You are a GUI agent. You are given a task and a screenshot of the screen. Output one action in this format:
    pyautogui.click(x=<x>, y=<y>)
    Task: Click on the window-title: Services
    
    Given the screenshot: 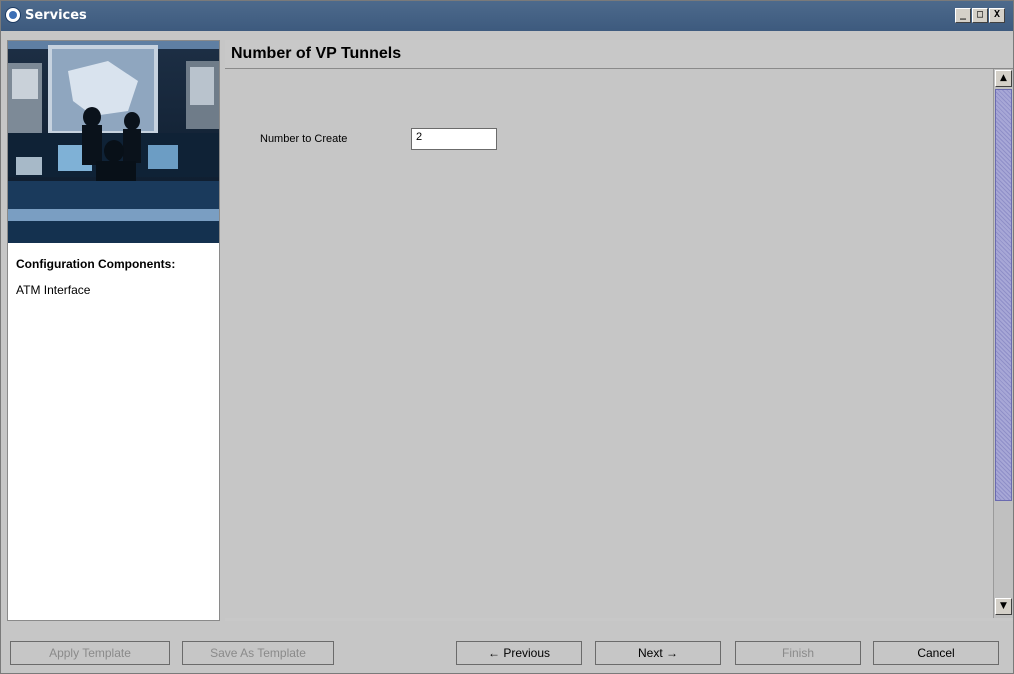 What is the action you would take?
    pyautogui.click(x=56, y=15)
    